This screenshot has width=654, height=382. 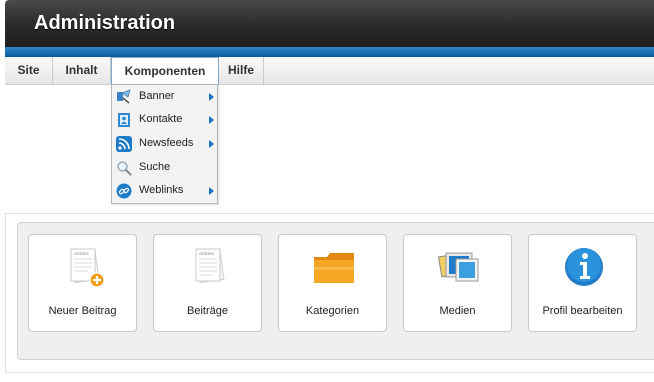 I want to click on menu-item-inhalt: Inhalt, so click(x=82, y=70).